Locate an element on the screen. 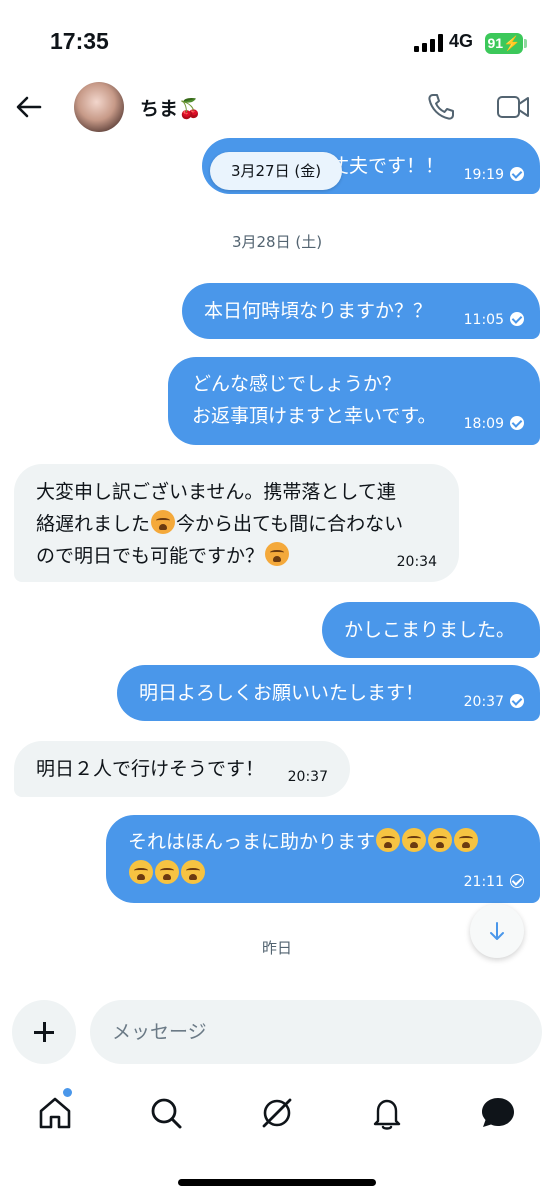 The width and height of the screenshot is (554, 1199). message-meta: 20:37 is located at coordinates (494, 702).